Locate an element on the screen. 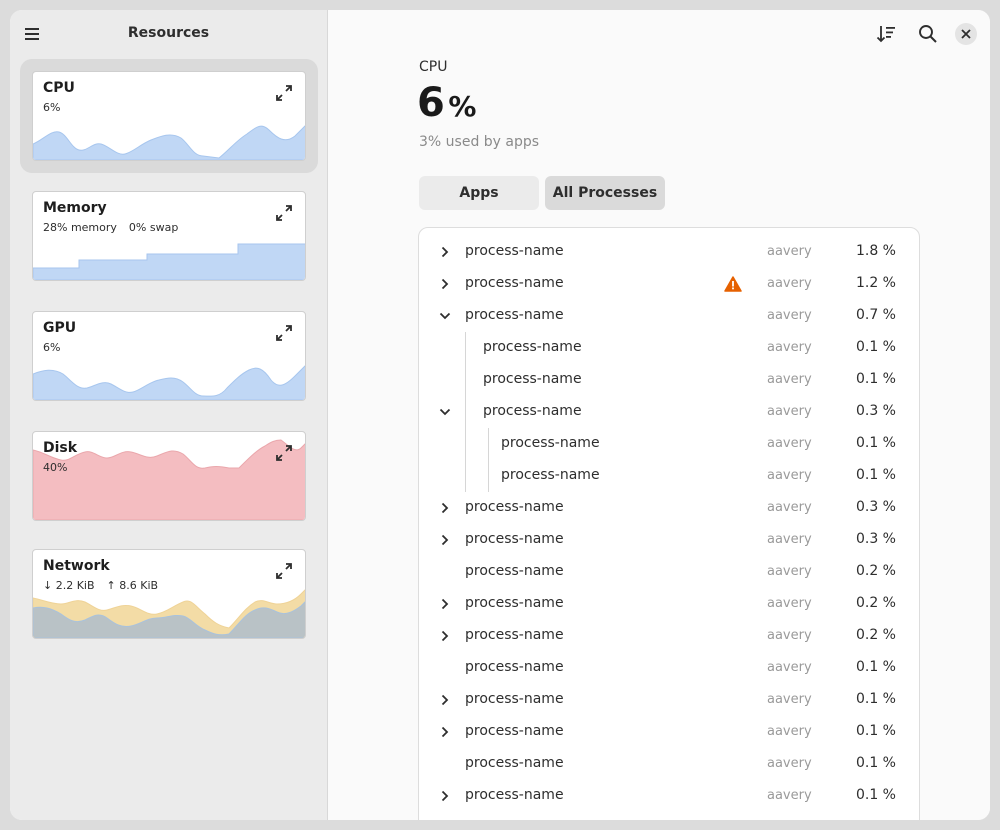  card-sub-gpu: 6% is located at coordinates (57, 347).